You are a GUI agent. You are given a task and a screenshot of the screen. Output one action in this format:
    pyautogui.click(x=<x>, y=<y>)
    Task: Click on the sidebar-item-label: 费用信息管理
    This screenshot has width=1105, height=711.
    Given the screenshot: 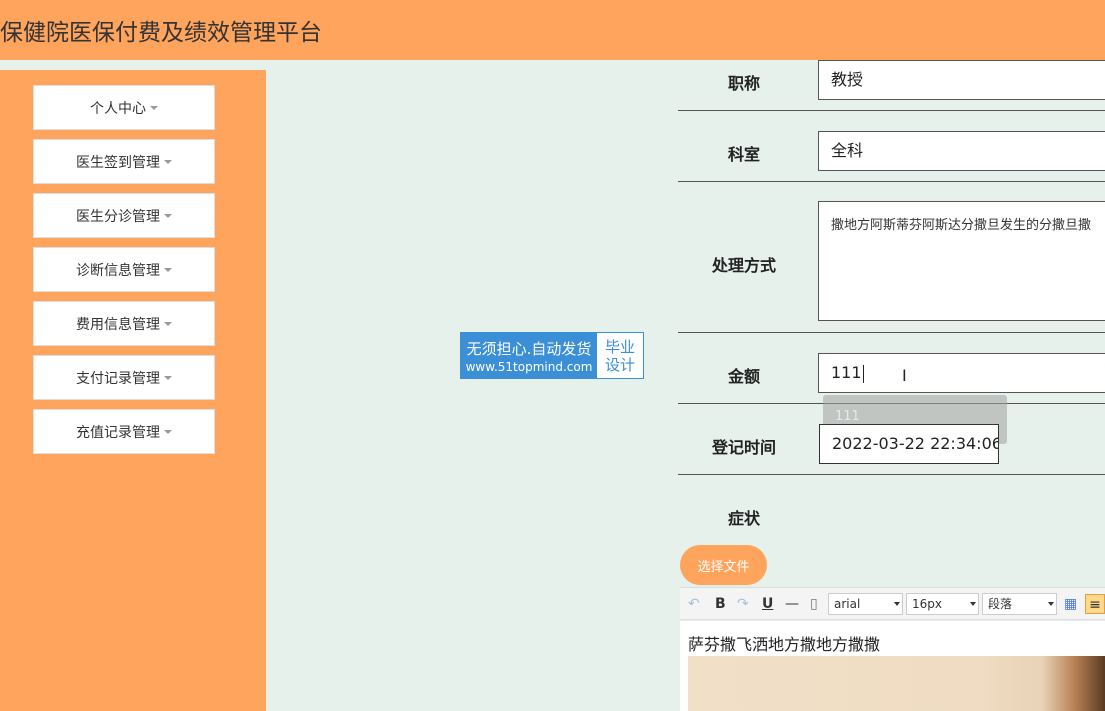 What is the action you would take?
    pyautogui.click(x=118, y=324)
    